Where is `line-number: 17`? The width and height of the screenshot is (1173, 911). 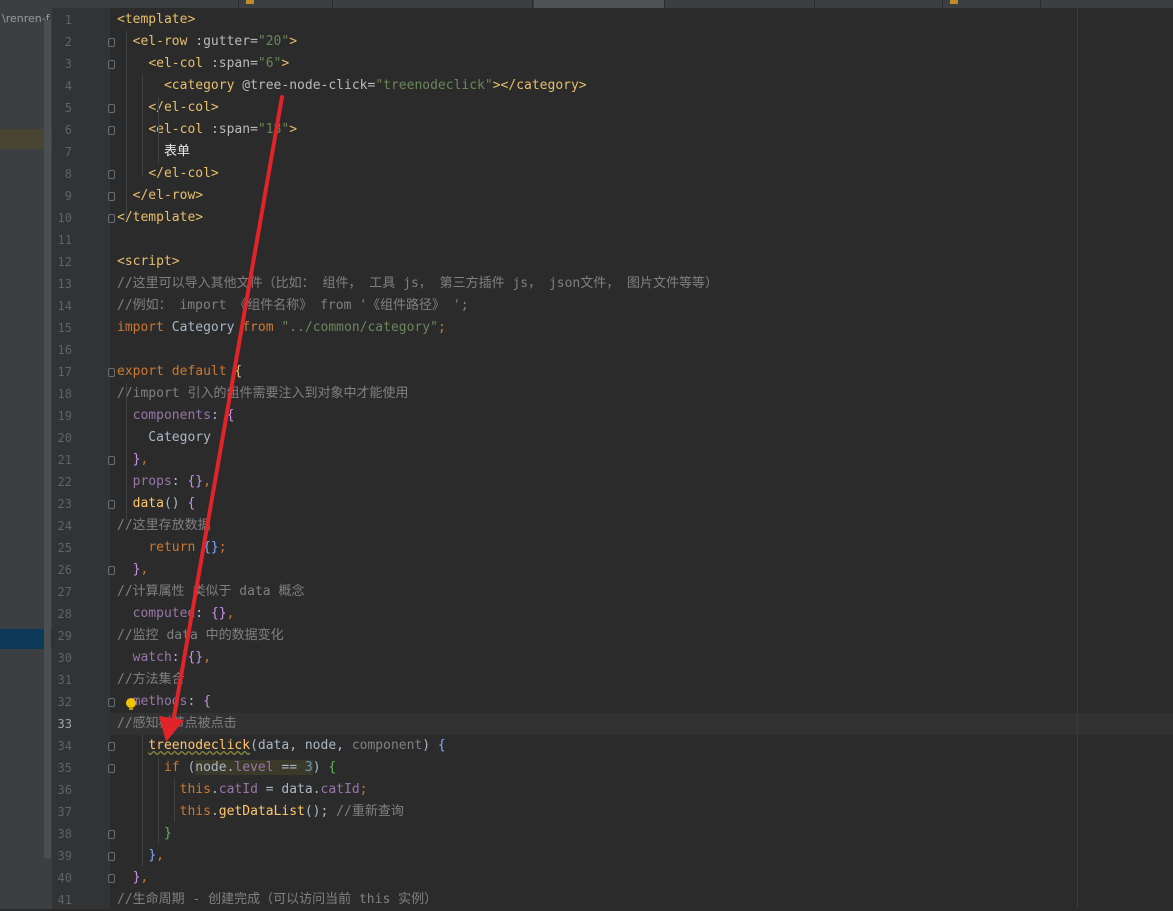 line-number: 17 is located at coordinates (64, 372).